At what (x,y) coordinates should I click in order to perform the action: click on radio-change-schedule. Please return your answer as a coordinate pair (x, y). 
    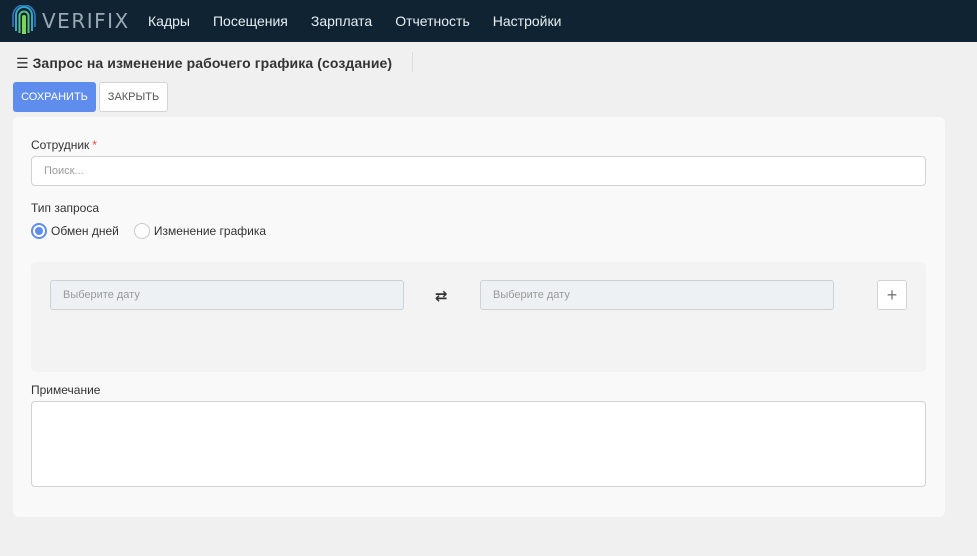
    Looking at the image, I should click on (141, 231).